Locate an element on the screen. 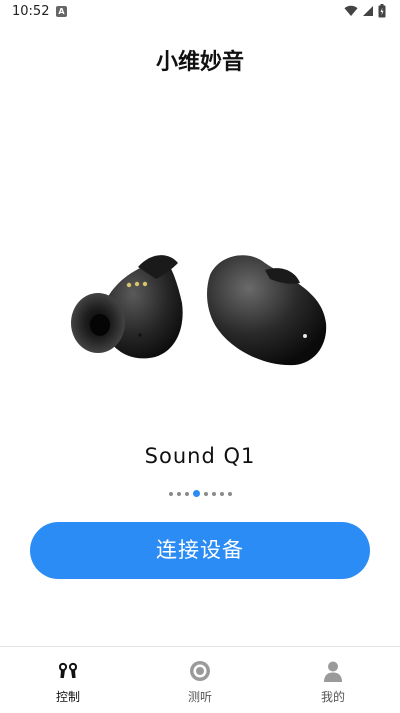 Image resolution: width=400 pixels, height=713 pixels. nav-label-profile: 我的 is located at coordinates (332, 697).